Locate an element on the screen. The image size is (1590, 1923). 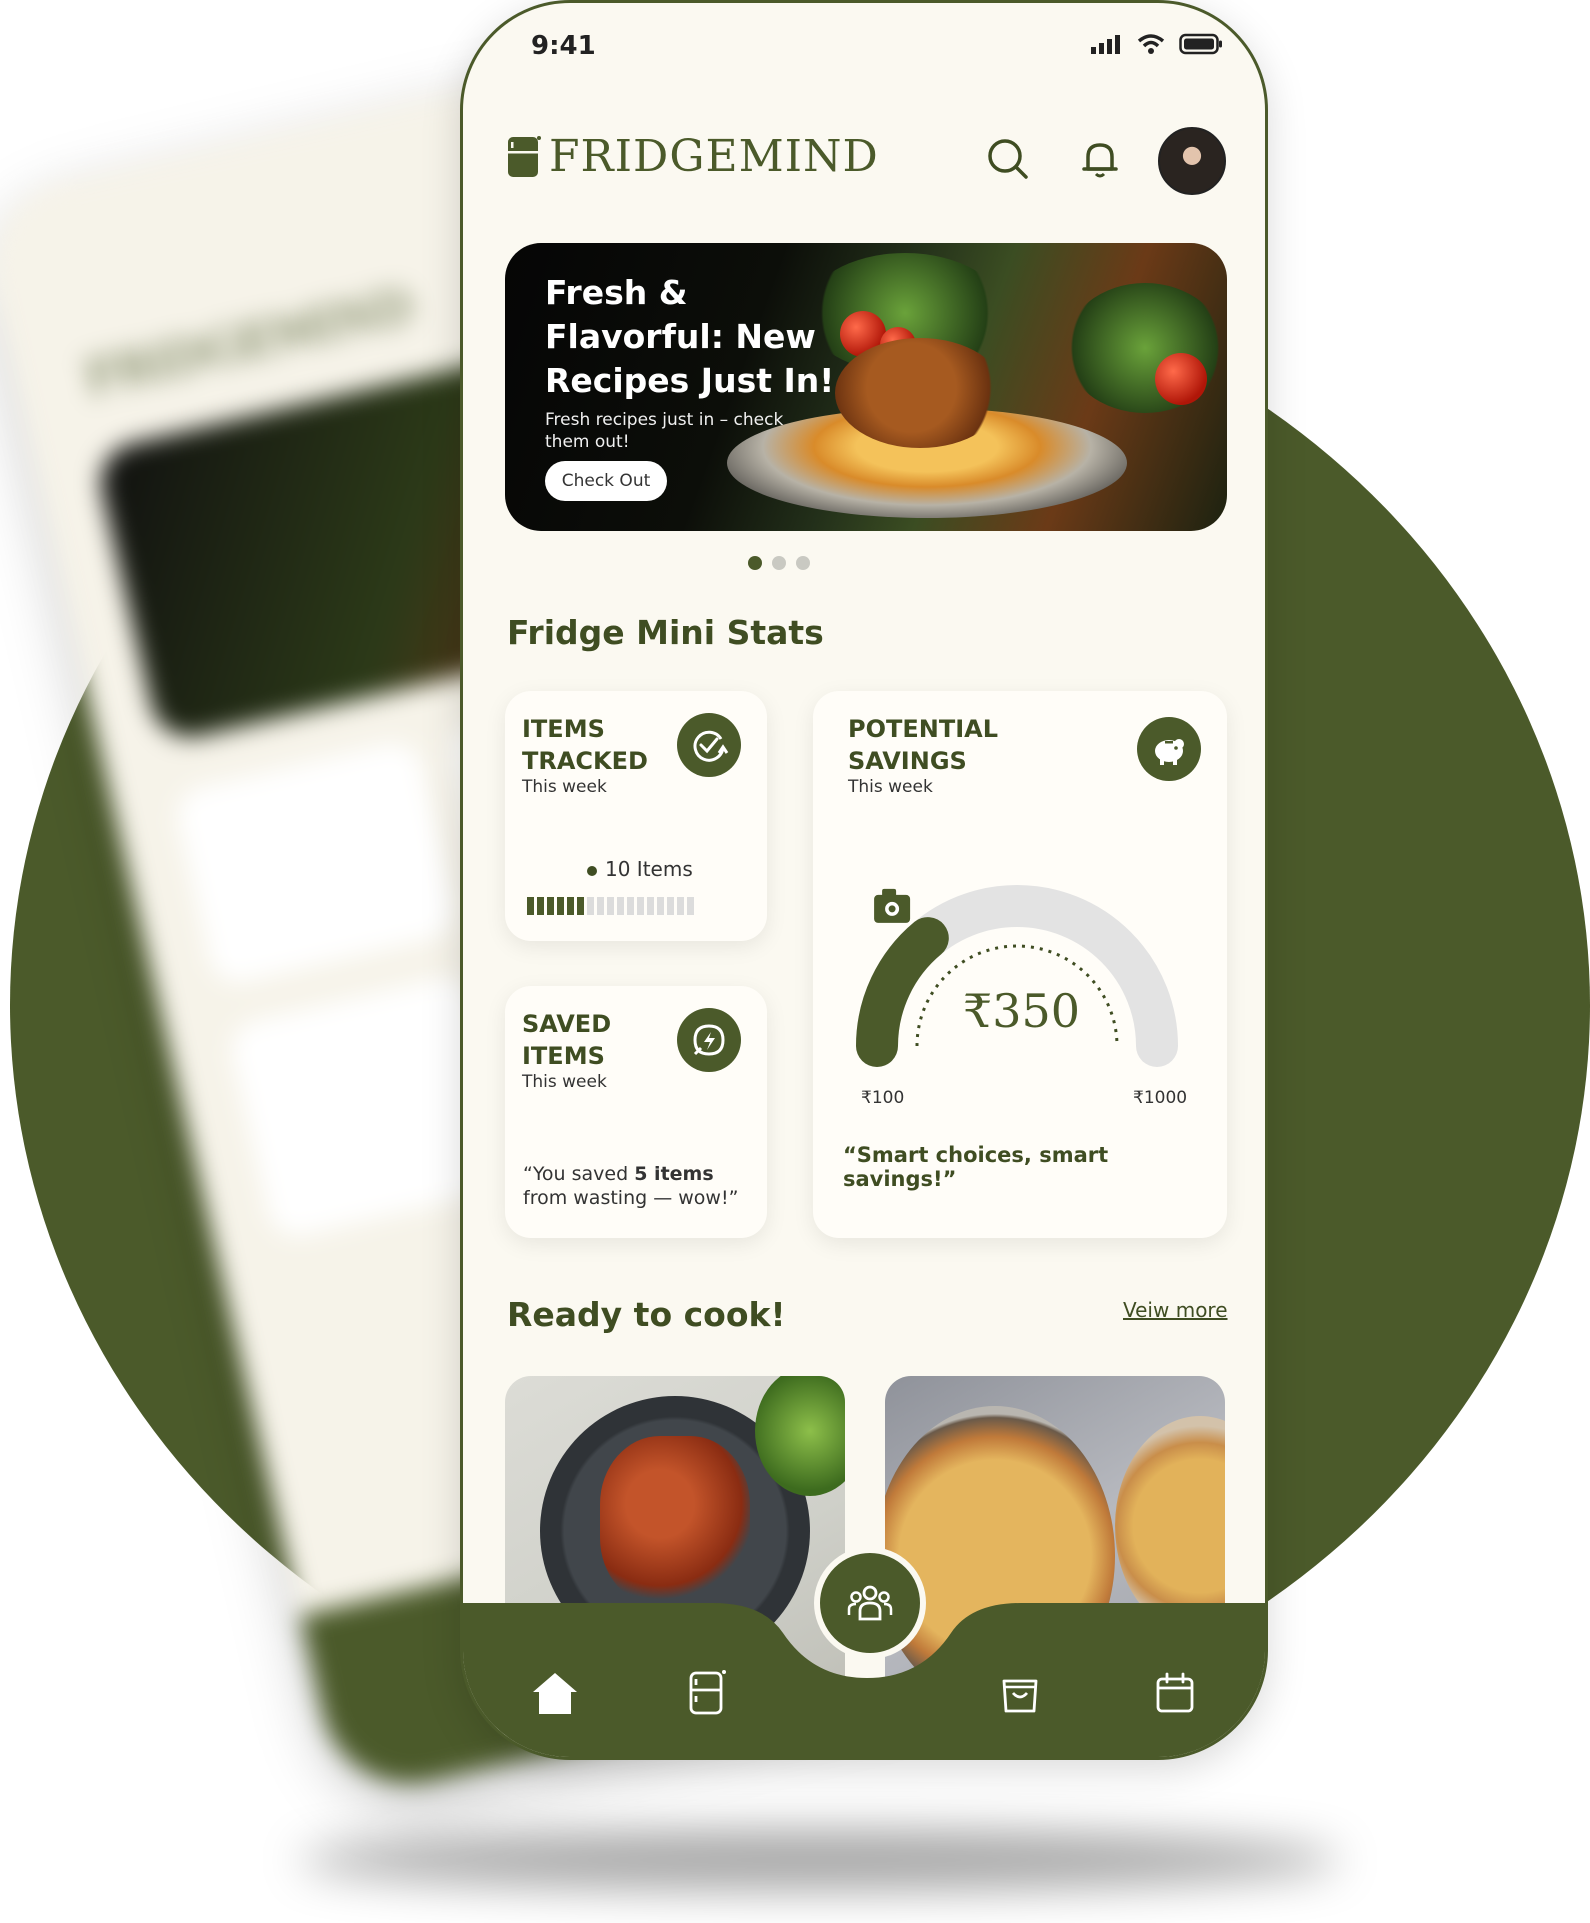
carousel-dots is located at coordinates (779, 563).